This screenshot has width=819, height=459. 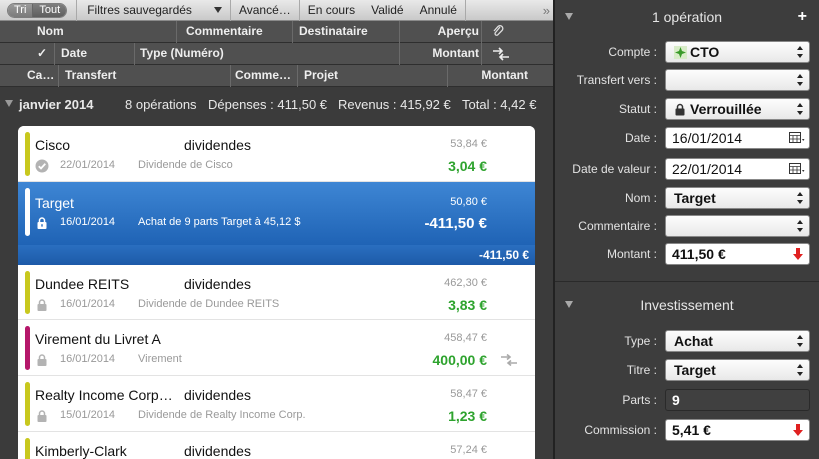 I want to click on shares-field: Parts : 9, so click(x=687, y=401).